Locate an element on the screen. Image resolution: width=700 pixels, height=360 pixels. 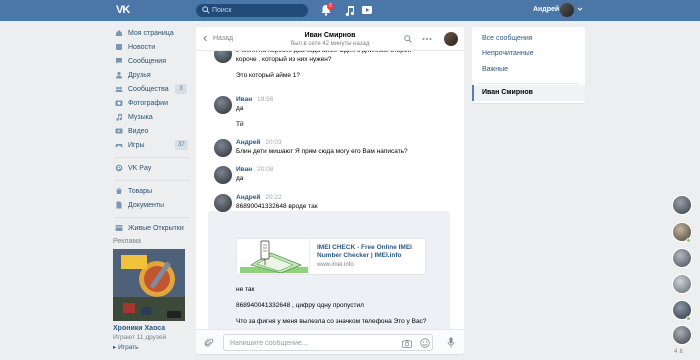
count-badge: 3 is located at coordinates (181, 89).